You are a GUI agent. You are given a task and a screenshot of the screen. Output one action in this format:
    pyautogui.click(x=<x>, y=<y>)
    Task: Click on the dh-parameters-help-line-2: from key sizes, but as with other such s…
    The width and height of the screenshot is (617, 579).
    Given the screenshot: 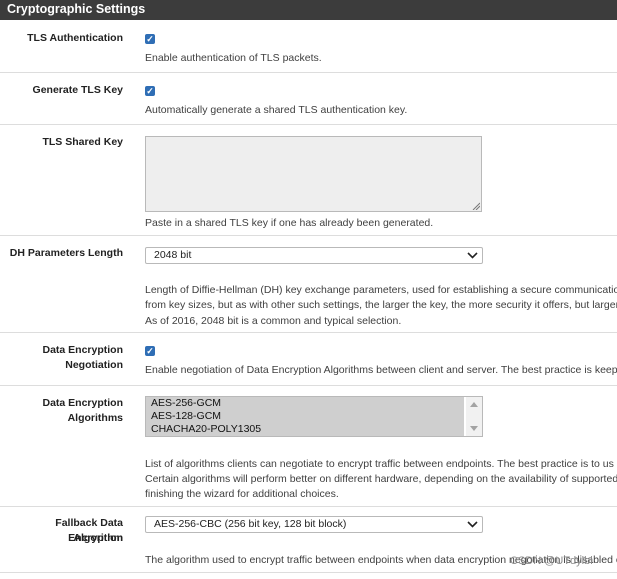 What is the action you would take?
    pyautogui.click(x=381, y=305)
    